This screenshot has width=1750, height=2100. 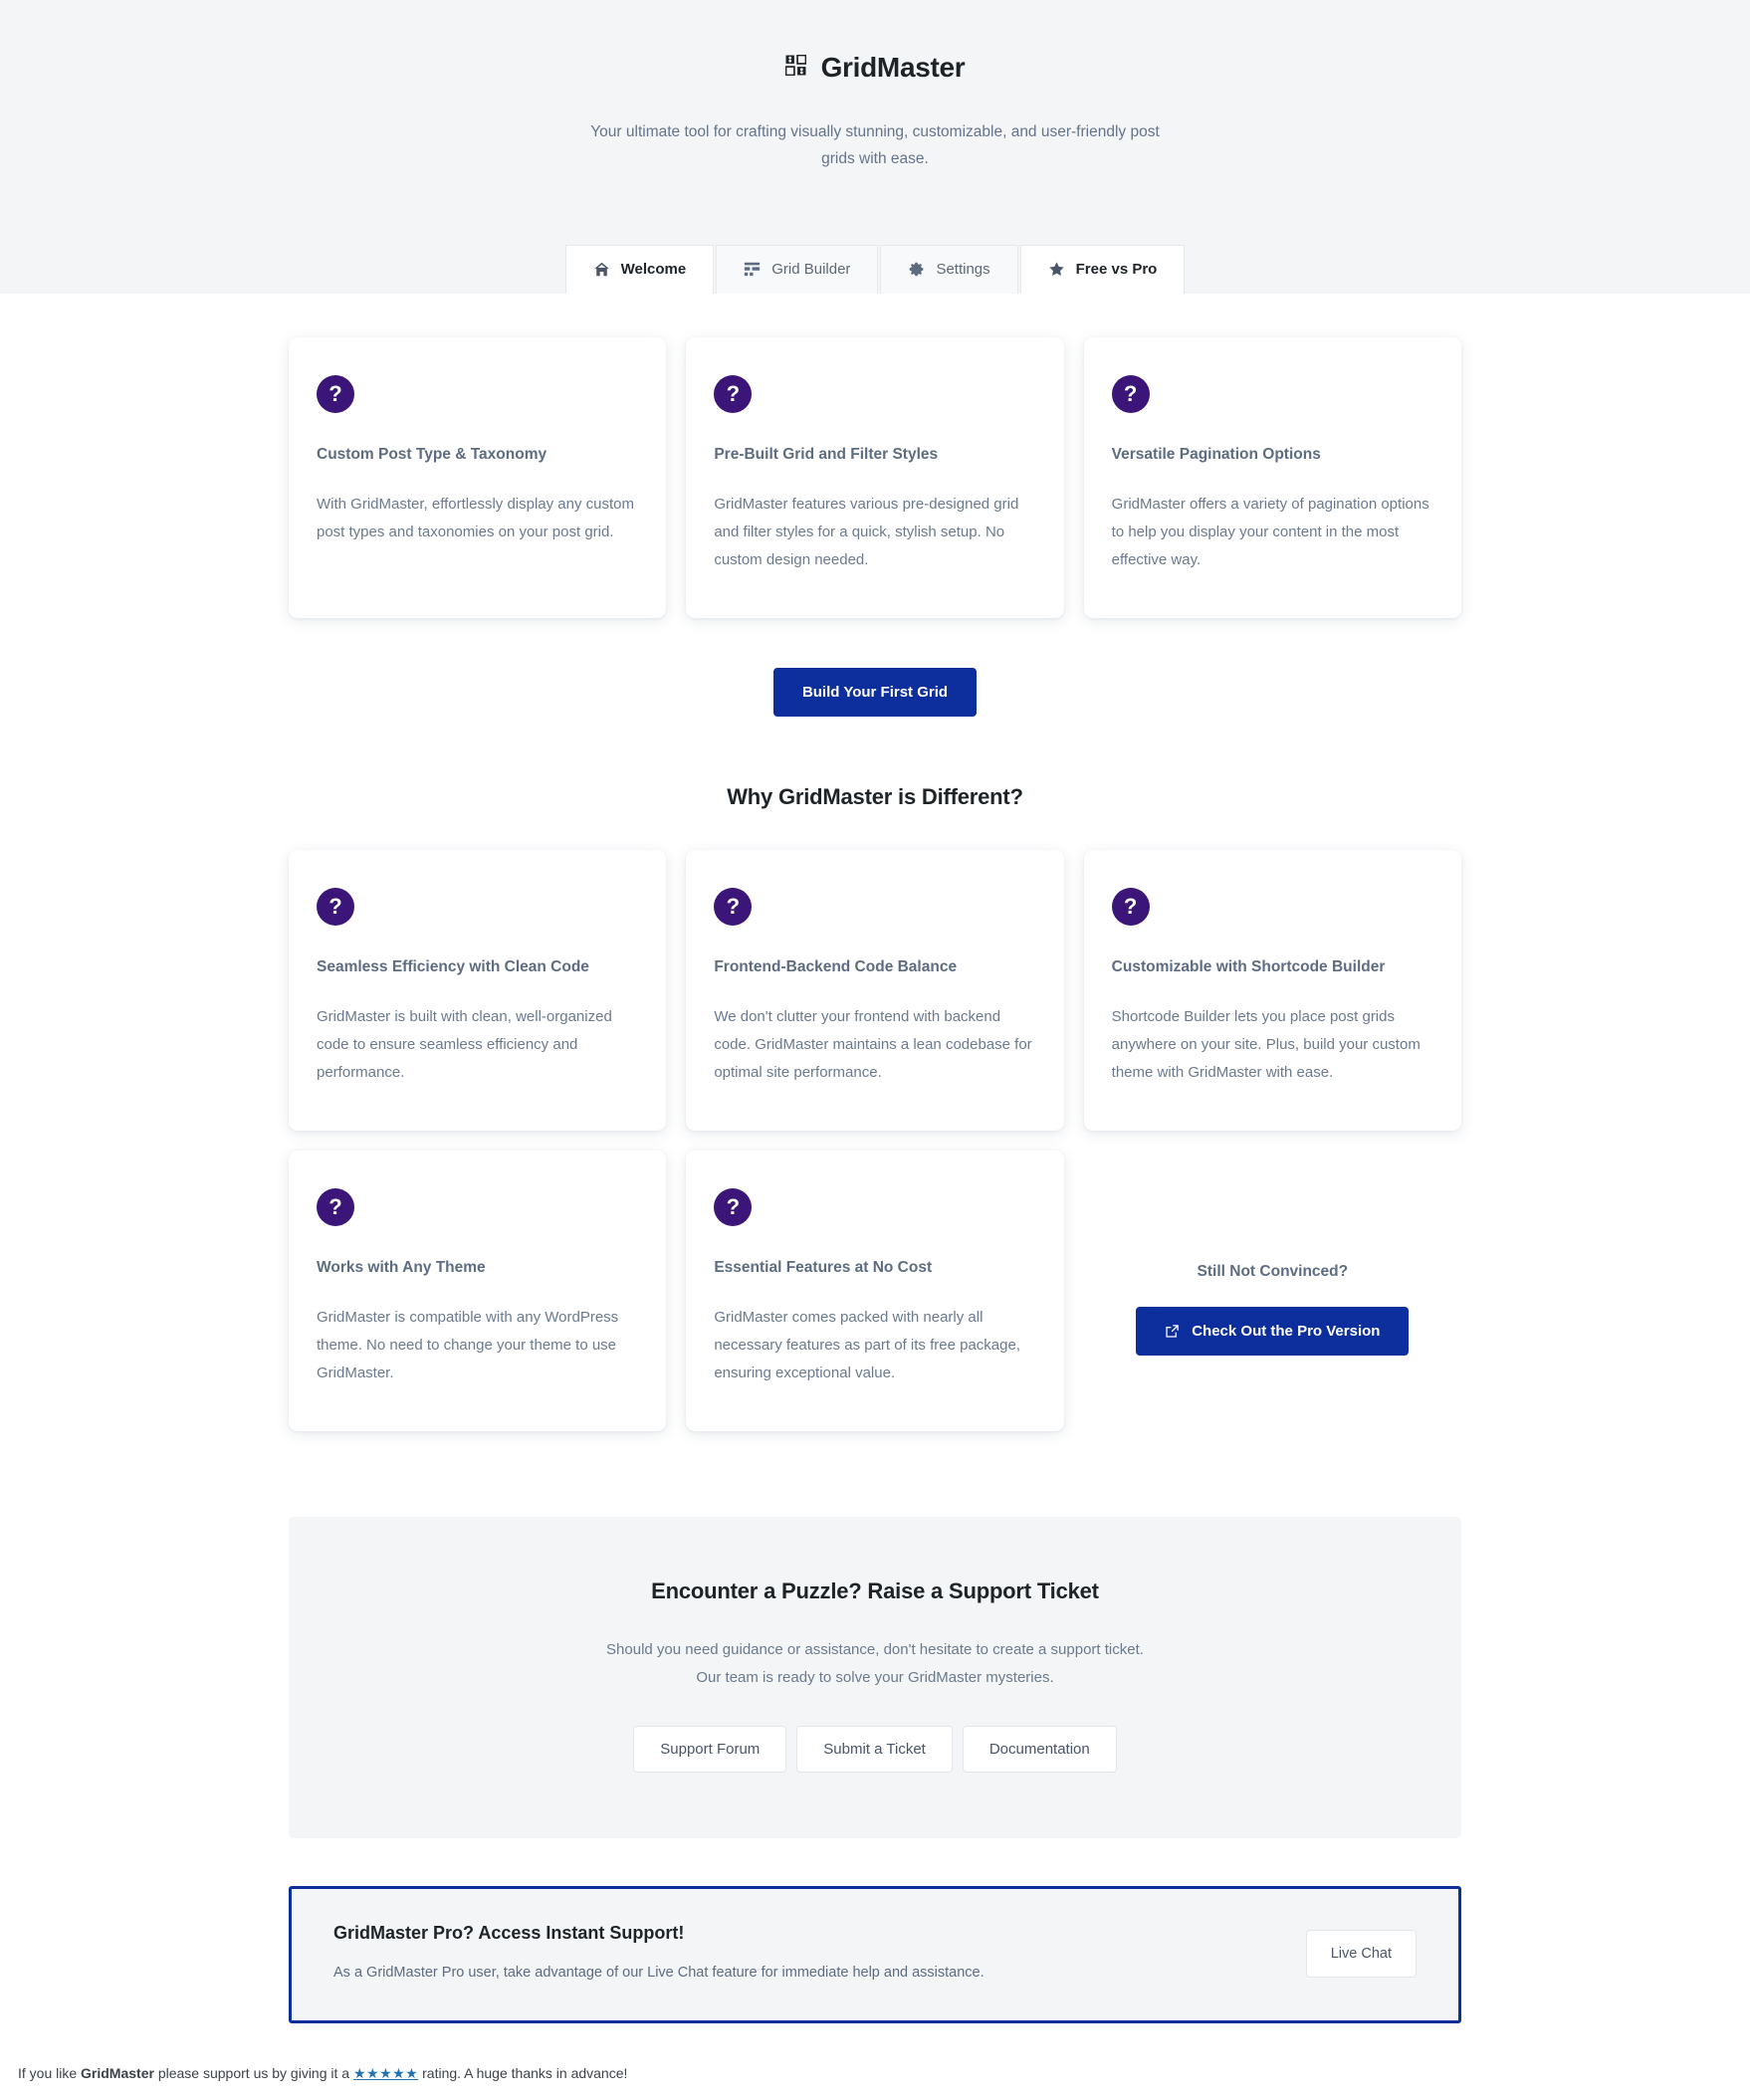 I want to click on tab-free-vs-pro-label: Free vs Pro, so click(x=1116, y=269).